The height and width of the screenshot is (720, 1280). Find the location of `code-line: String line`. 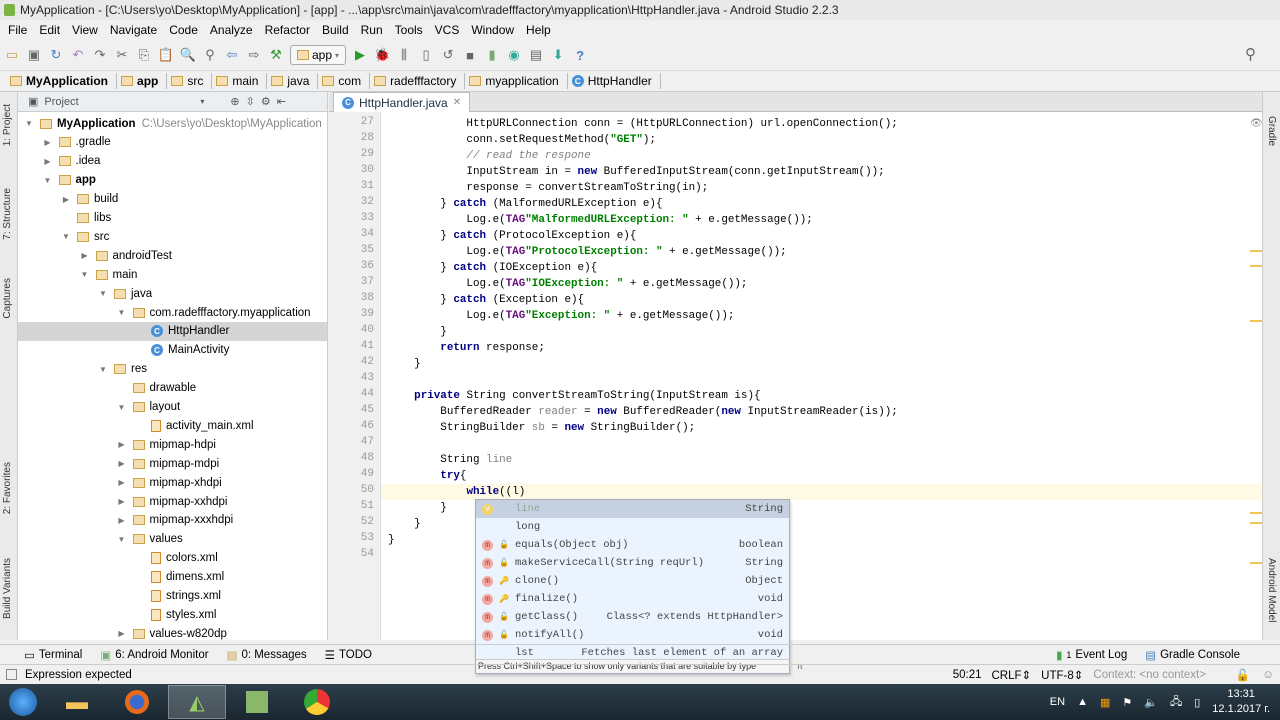

code-line: String line is located at coordinates (450, 460).